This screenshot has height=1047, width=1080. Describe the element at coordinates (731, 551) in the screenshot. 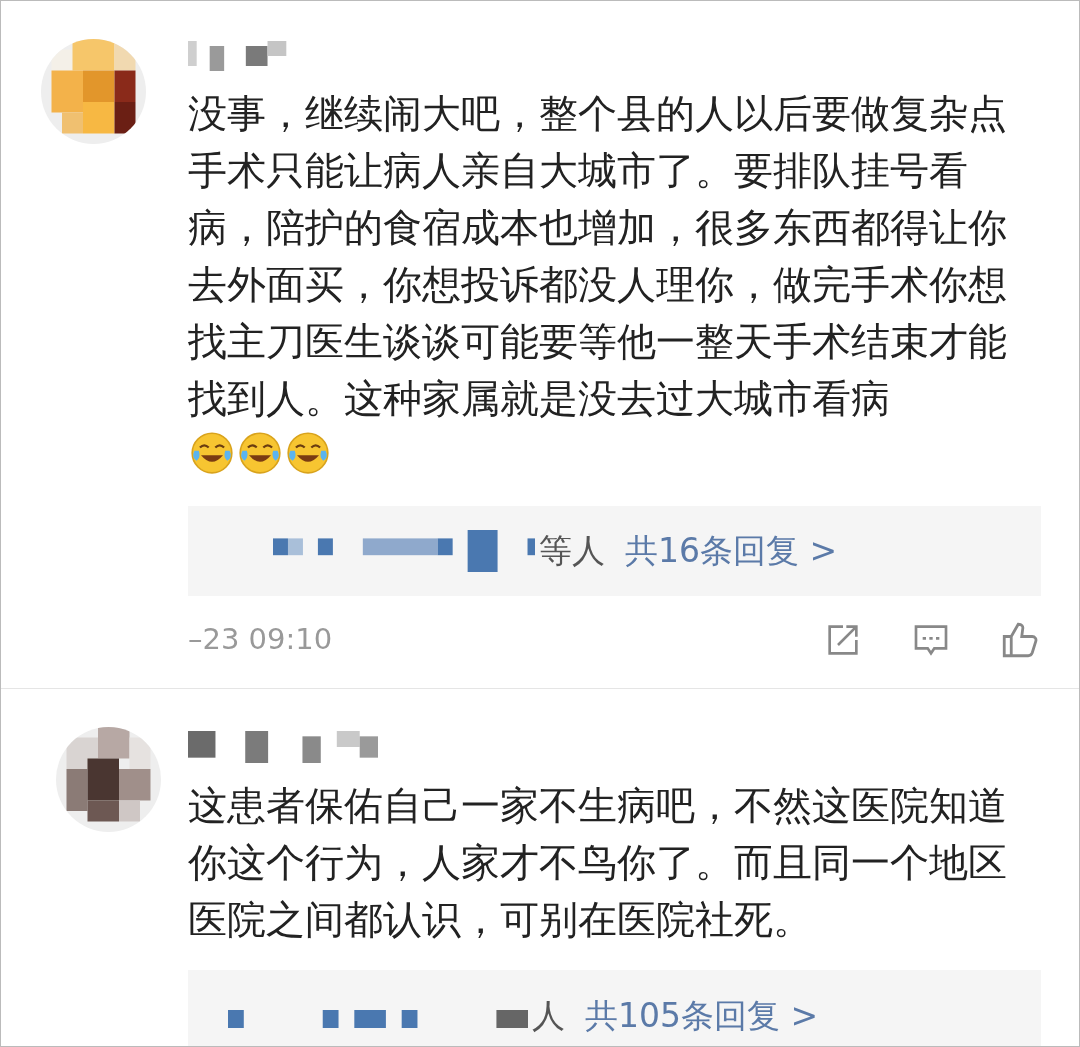

I see `replies-count-link: 共16条回复 >` at that location.